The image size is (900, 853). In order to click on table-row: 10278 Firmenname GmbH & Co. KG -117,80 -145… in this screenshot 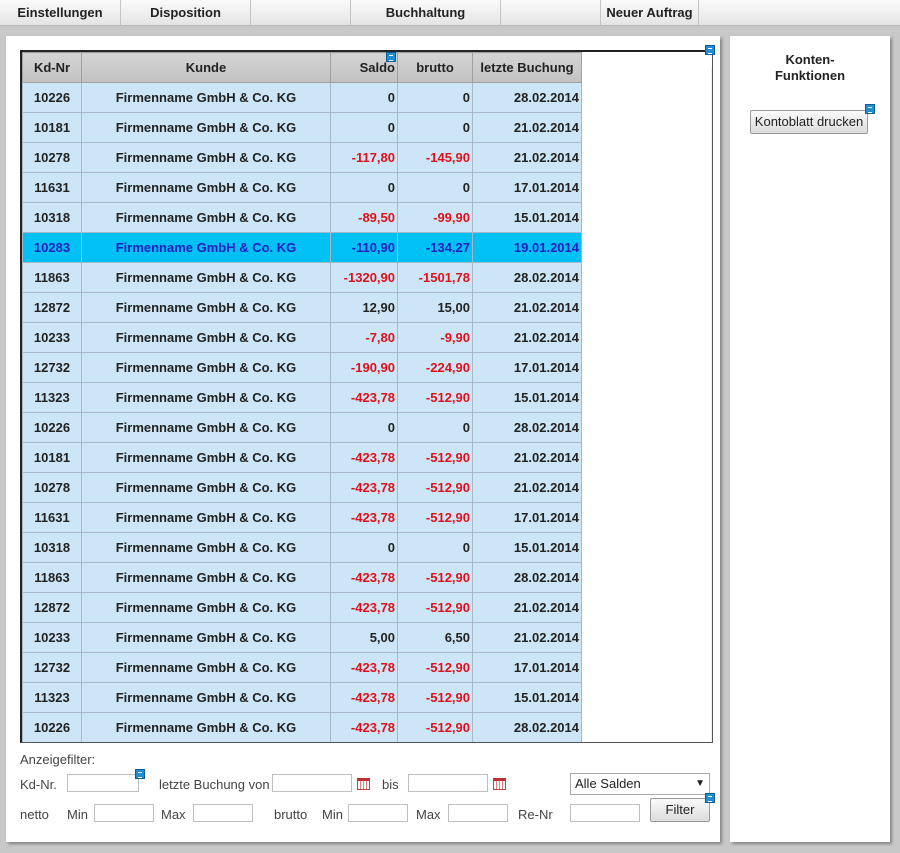, I will do `click(302, 157)`.